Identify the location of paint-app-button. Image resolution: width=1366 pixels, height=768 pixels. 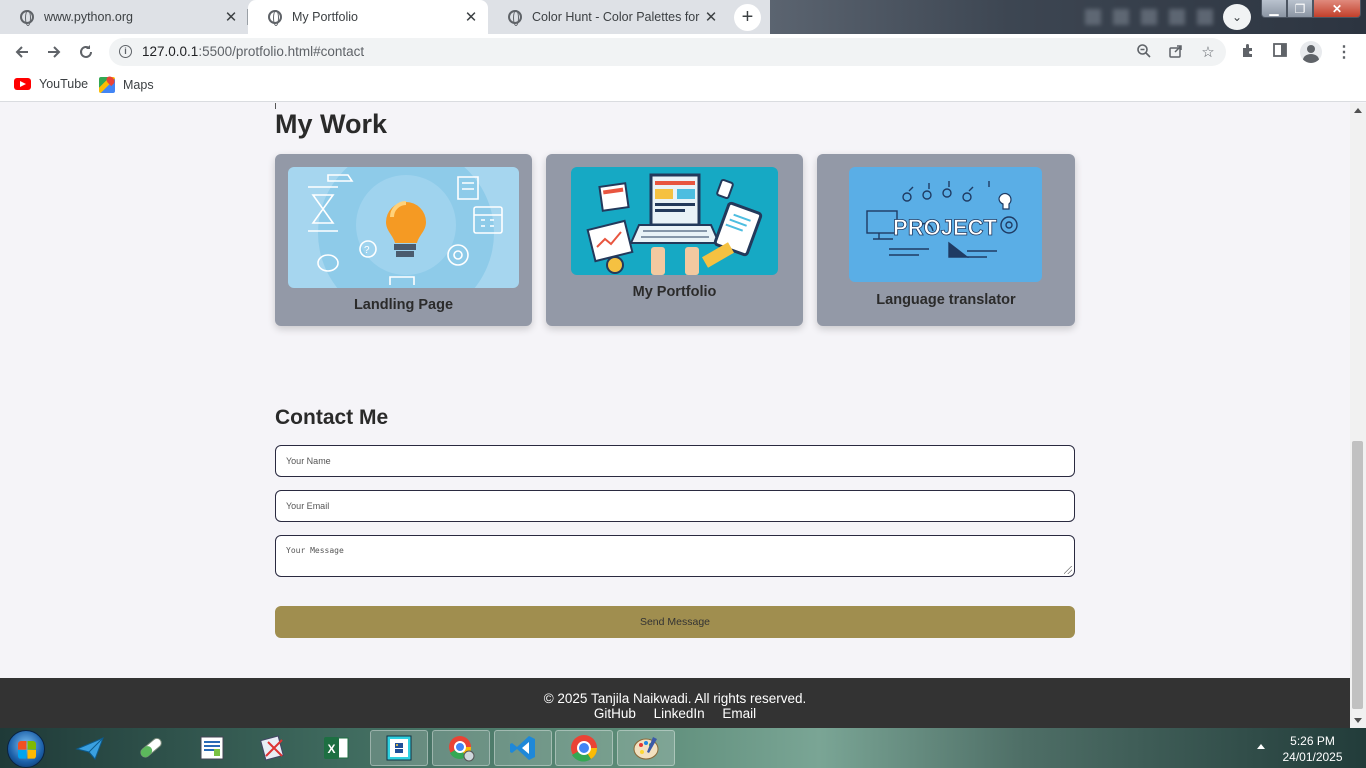
(646, 748).